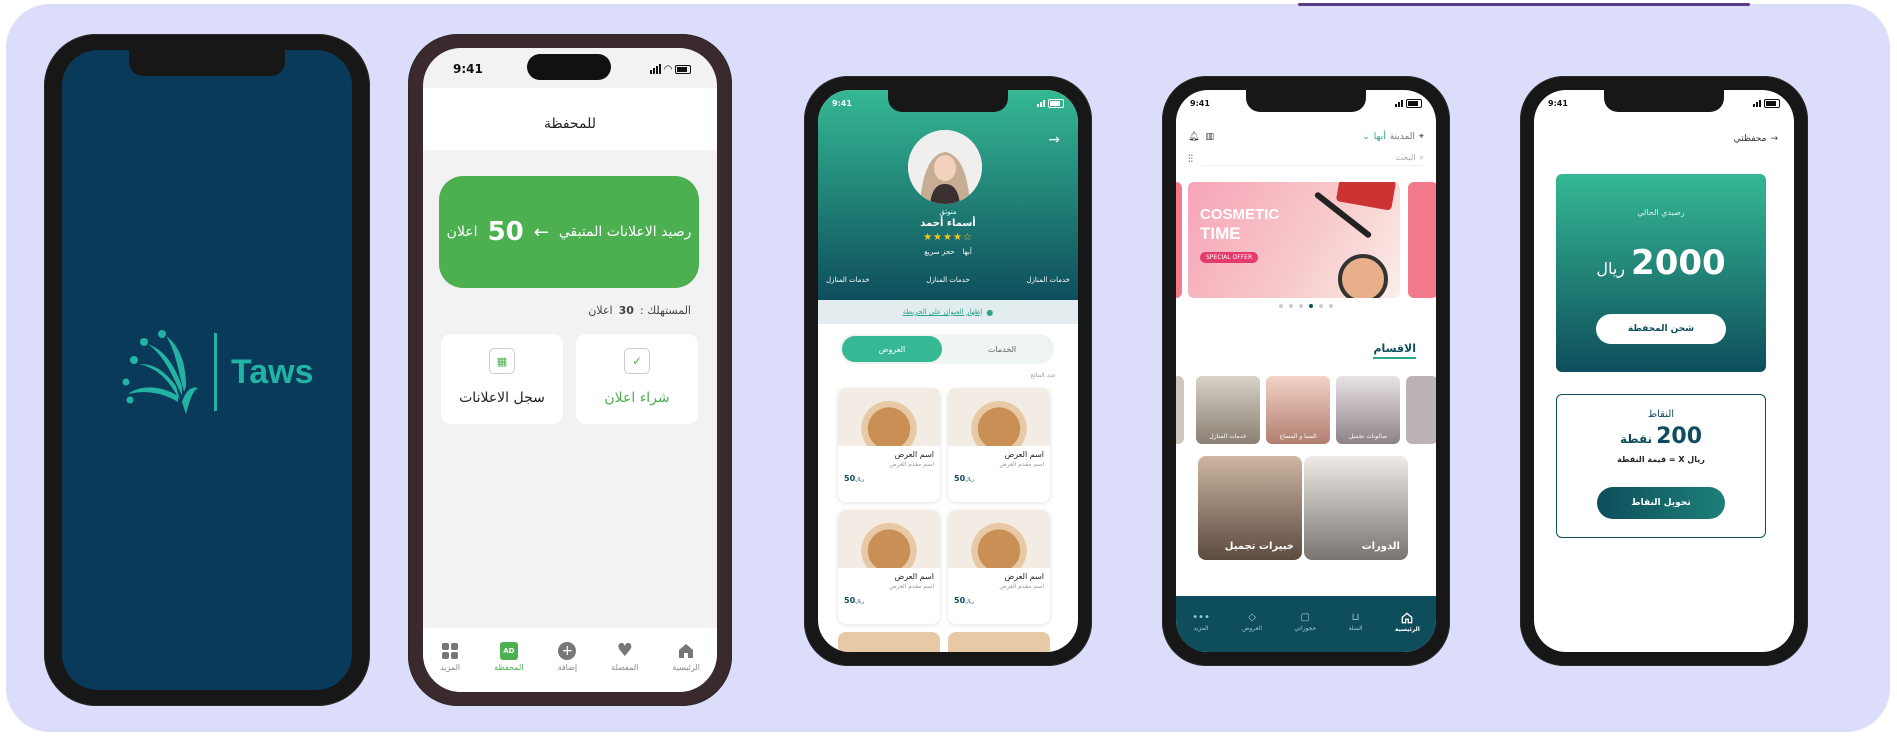 This screenshot has width=1897, height=736. I want to click on nav-more: ••• المزيد, so click(1201, 622).